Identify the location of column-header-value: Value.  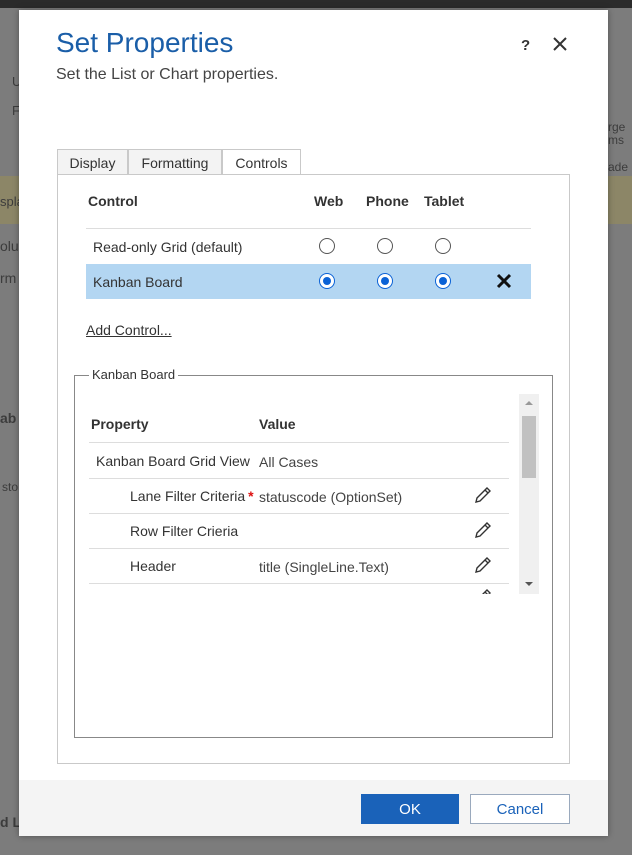
(277, 424).